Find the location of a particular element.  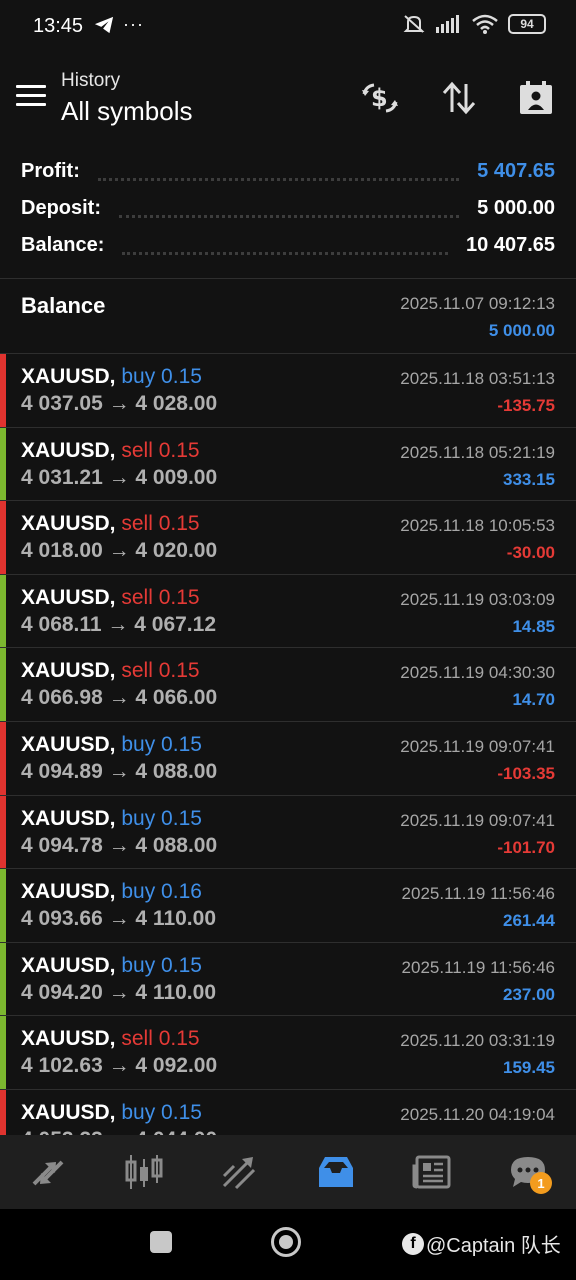

dollar-exchange-icon: $ is located at coordinates (380, 98).